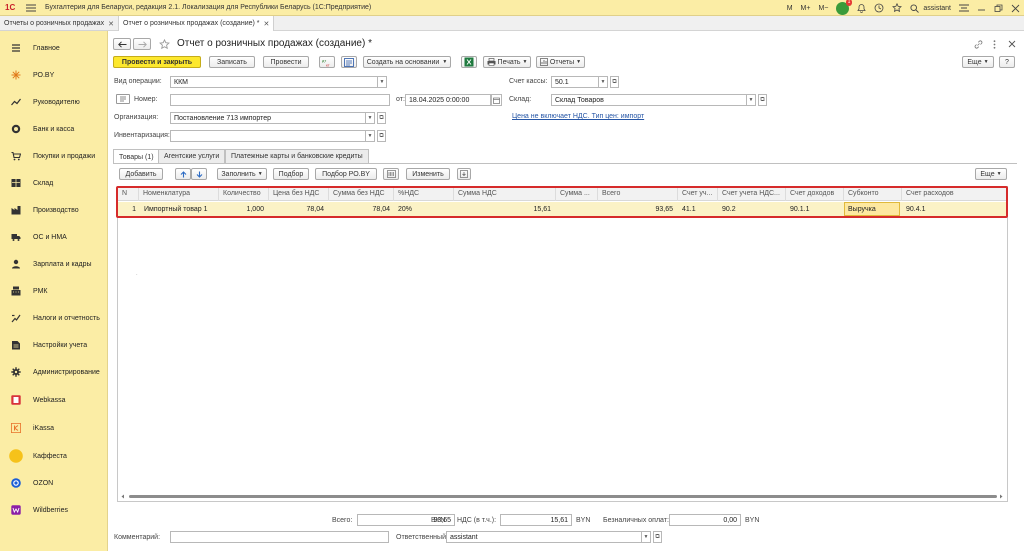 The height and width of the screenshot is (551, 1024). What do you see at coordinates (578, 116) in the screenshot?
I see `price-type-link: Цена не включает НДС. Тип цен: импорт` at bounding box center [578, 116].